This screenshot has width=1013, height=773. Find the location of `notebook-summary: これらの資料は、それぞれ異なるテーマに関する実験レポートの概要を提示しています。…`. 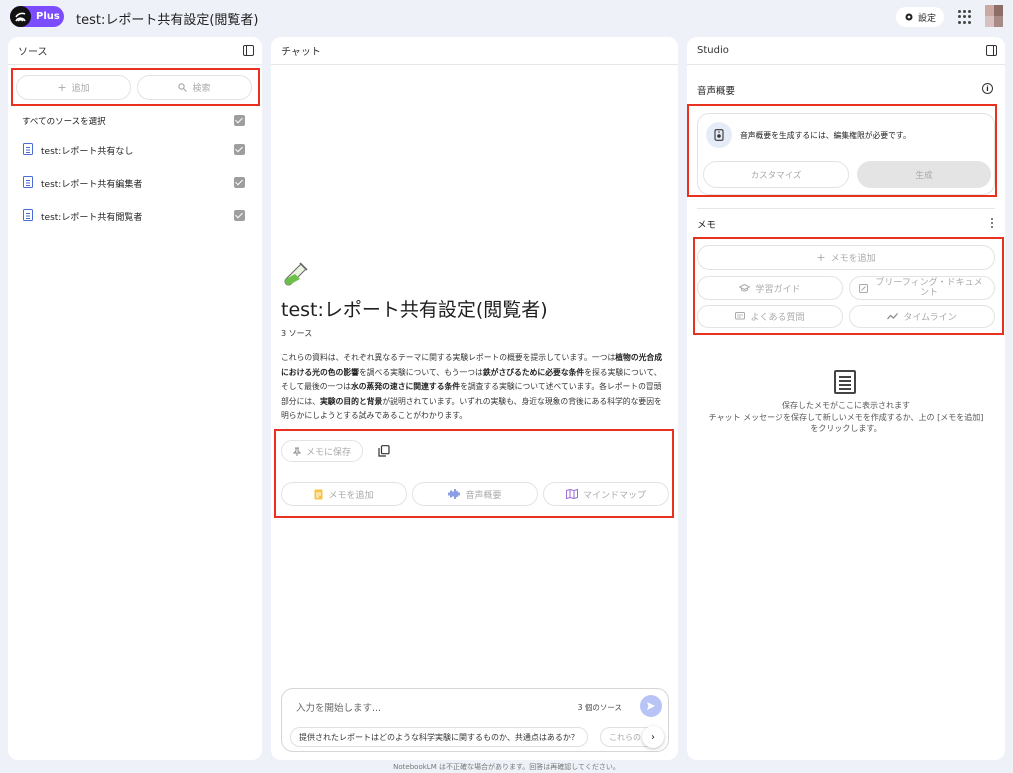

notebook-summary: これらの資料は、それぞれ異なるテーマに関する実験レポートの概要を提示しています。… is located at coordinates (473, 387).